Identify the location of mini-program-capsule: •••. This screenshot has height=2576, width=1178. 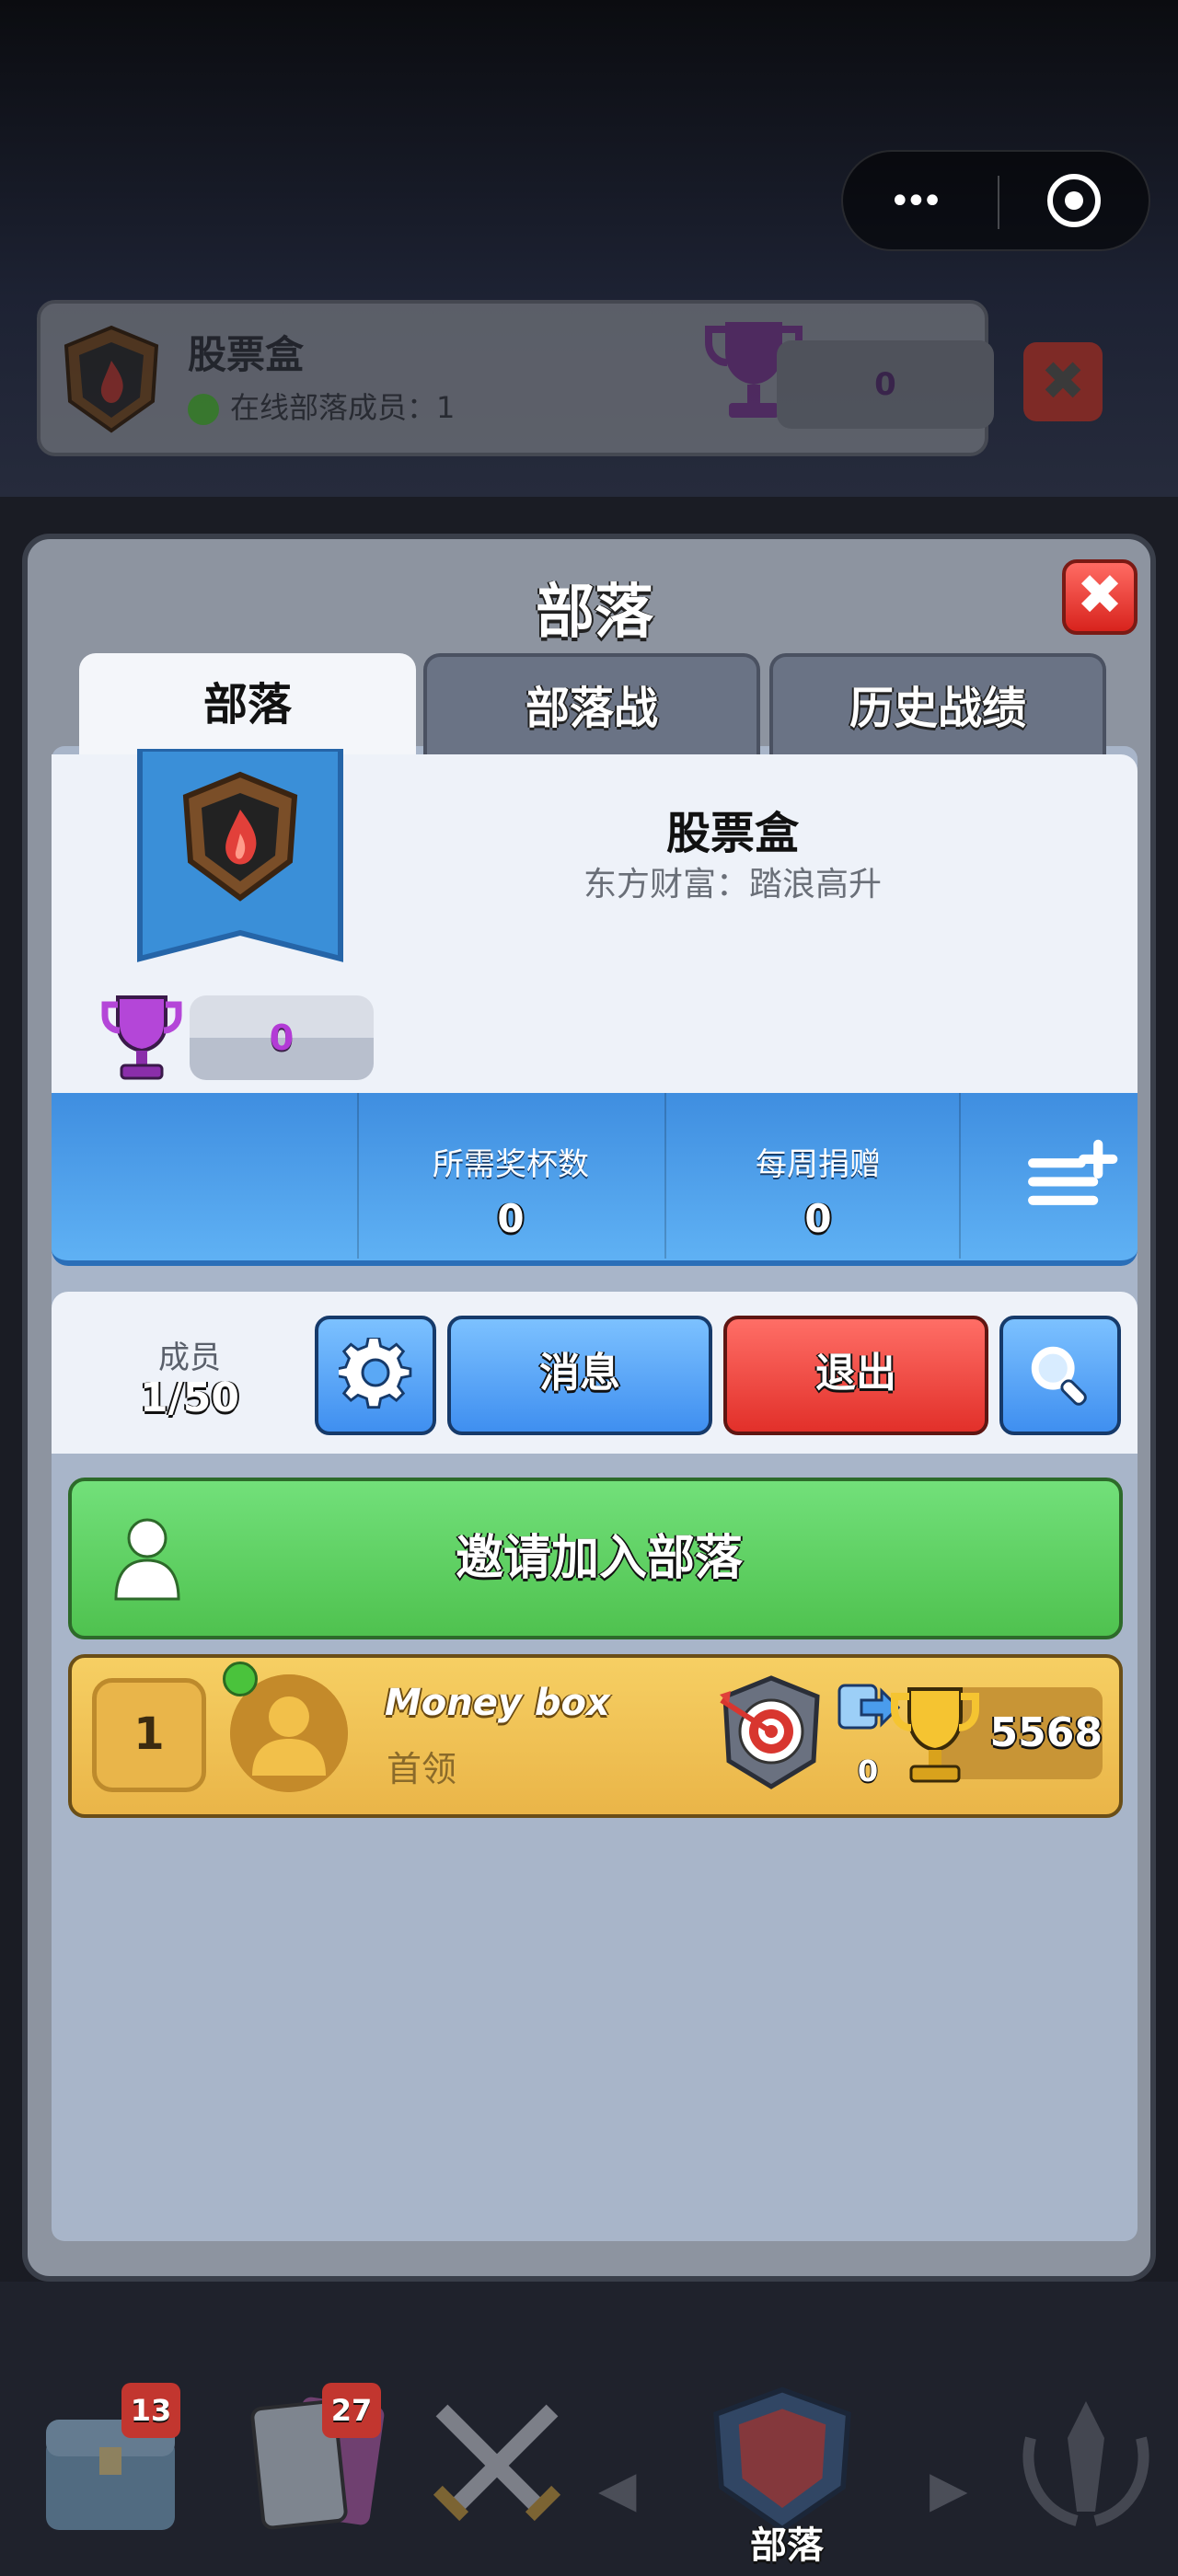
(995, 200).